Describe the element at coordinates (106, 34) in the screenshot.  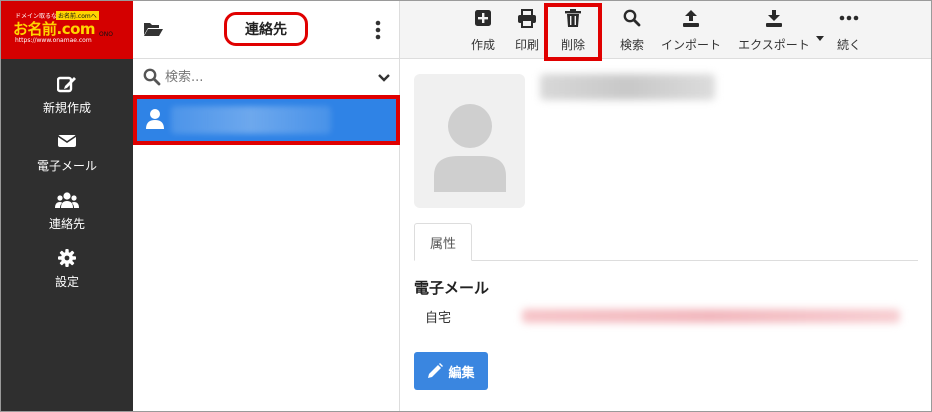
I see `logo-suffix: ONO` at that location.